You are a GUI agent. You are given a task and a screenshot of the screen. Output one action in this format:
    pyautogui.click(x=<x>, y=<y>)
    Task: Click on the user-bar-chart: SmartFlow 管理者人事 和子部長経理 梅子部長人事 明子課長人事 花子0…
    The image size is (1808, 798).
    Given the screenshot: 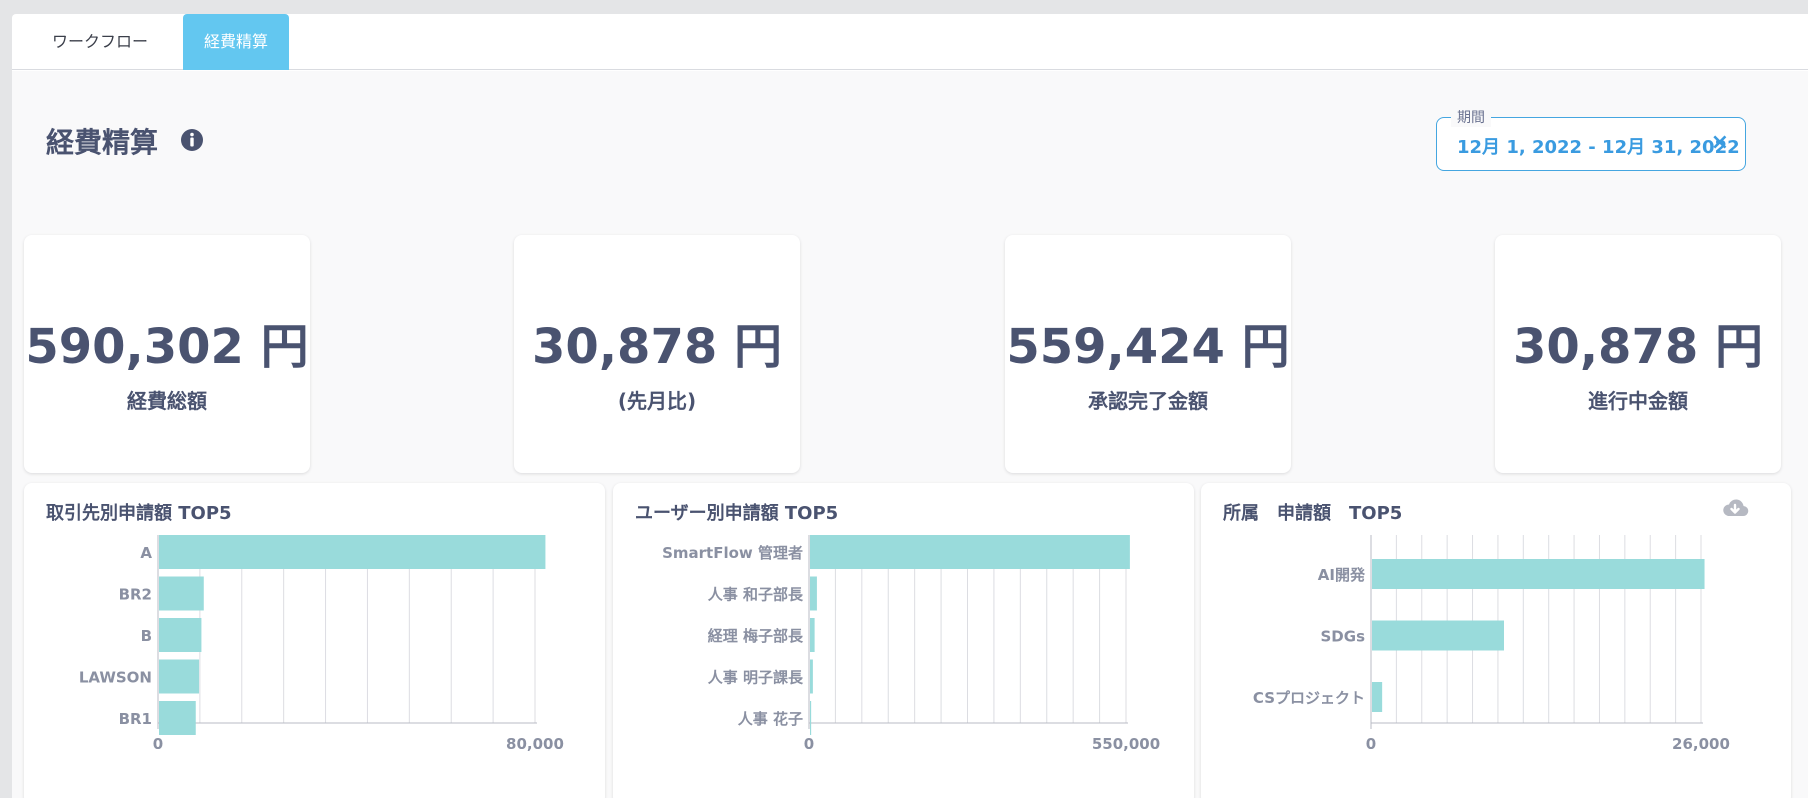 What is the action you would take?
    pyautogui.click(x=911, y=644)
    